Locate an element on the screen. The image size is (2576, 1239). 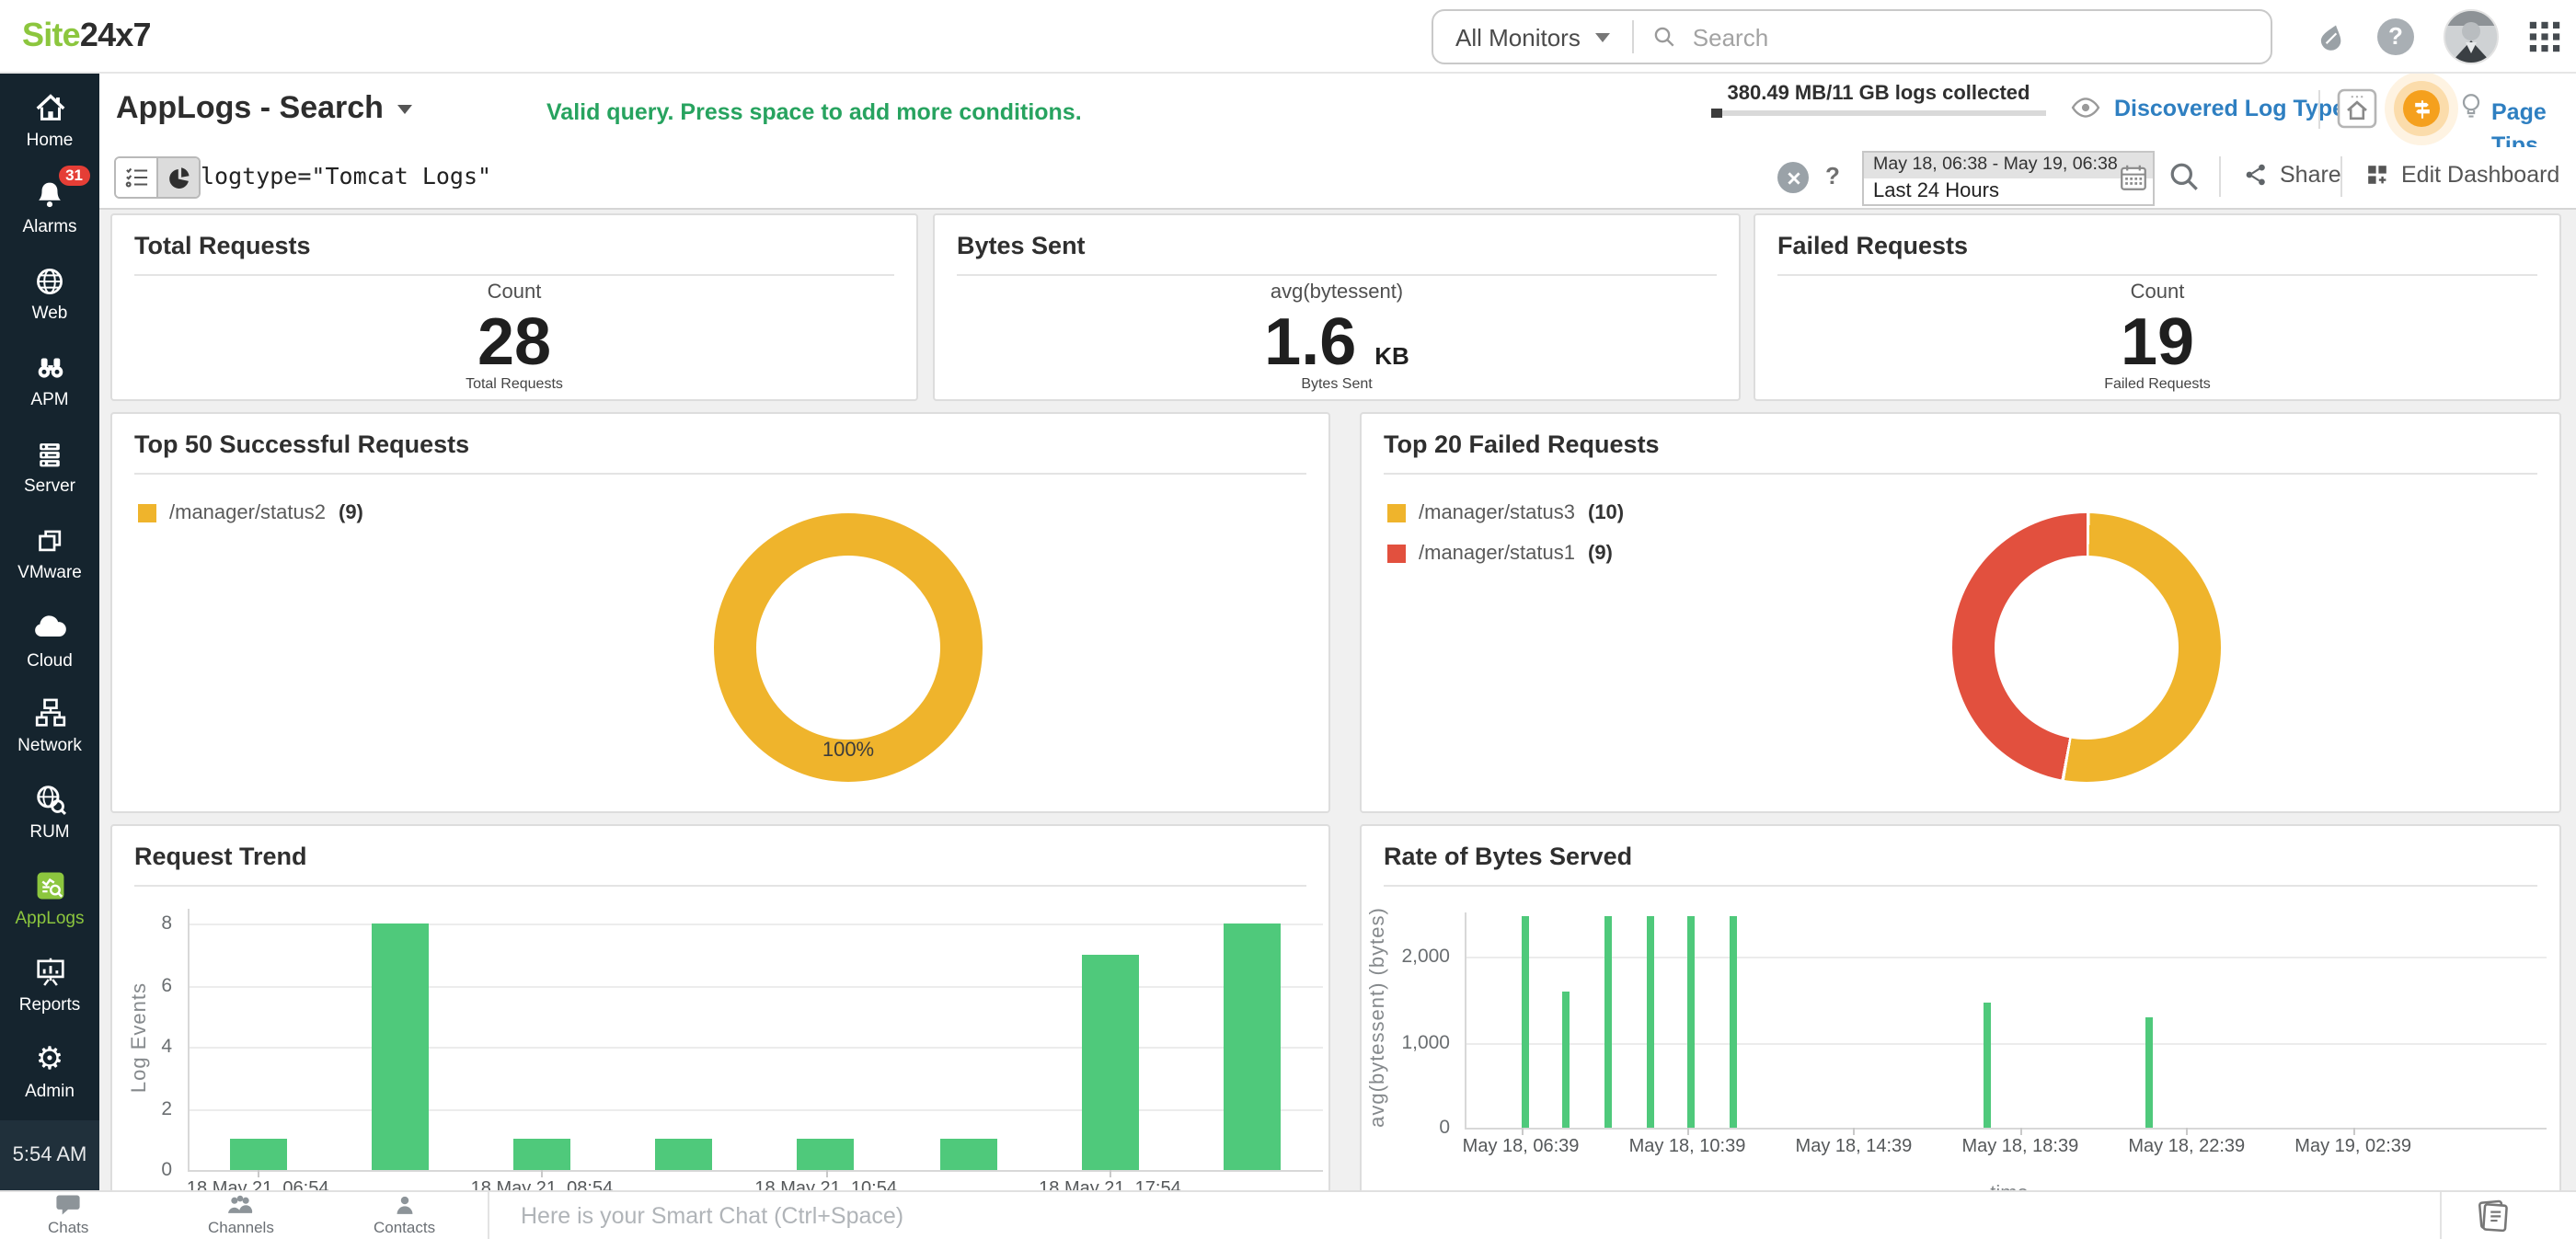
usage-text: 380.49 MB/11 GB logs collected is located at coordinates (1878, 94).